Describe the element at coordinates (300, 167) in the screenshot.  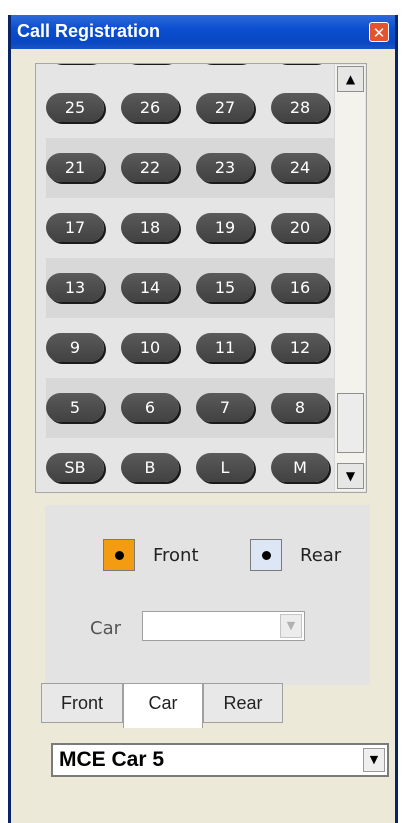
I see `floor-button-24: 24` at that location.